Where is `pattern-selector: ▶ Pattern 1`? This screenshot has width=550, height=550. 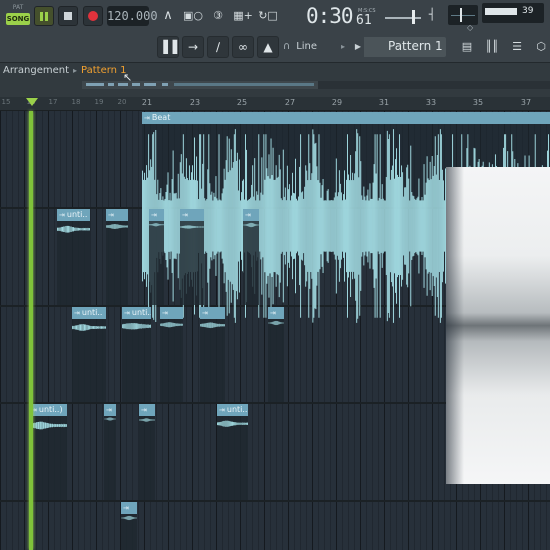
pattern-selector: ▶ Pattern 1 is located at coordinates (399, 47).